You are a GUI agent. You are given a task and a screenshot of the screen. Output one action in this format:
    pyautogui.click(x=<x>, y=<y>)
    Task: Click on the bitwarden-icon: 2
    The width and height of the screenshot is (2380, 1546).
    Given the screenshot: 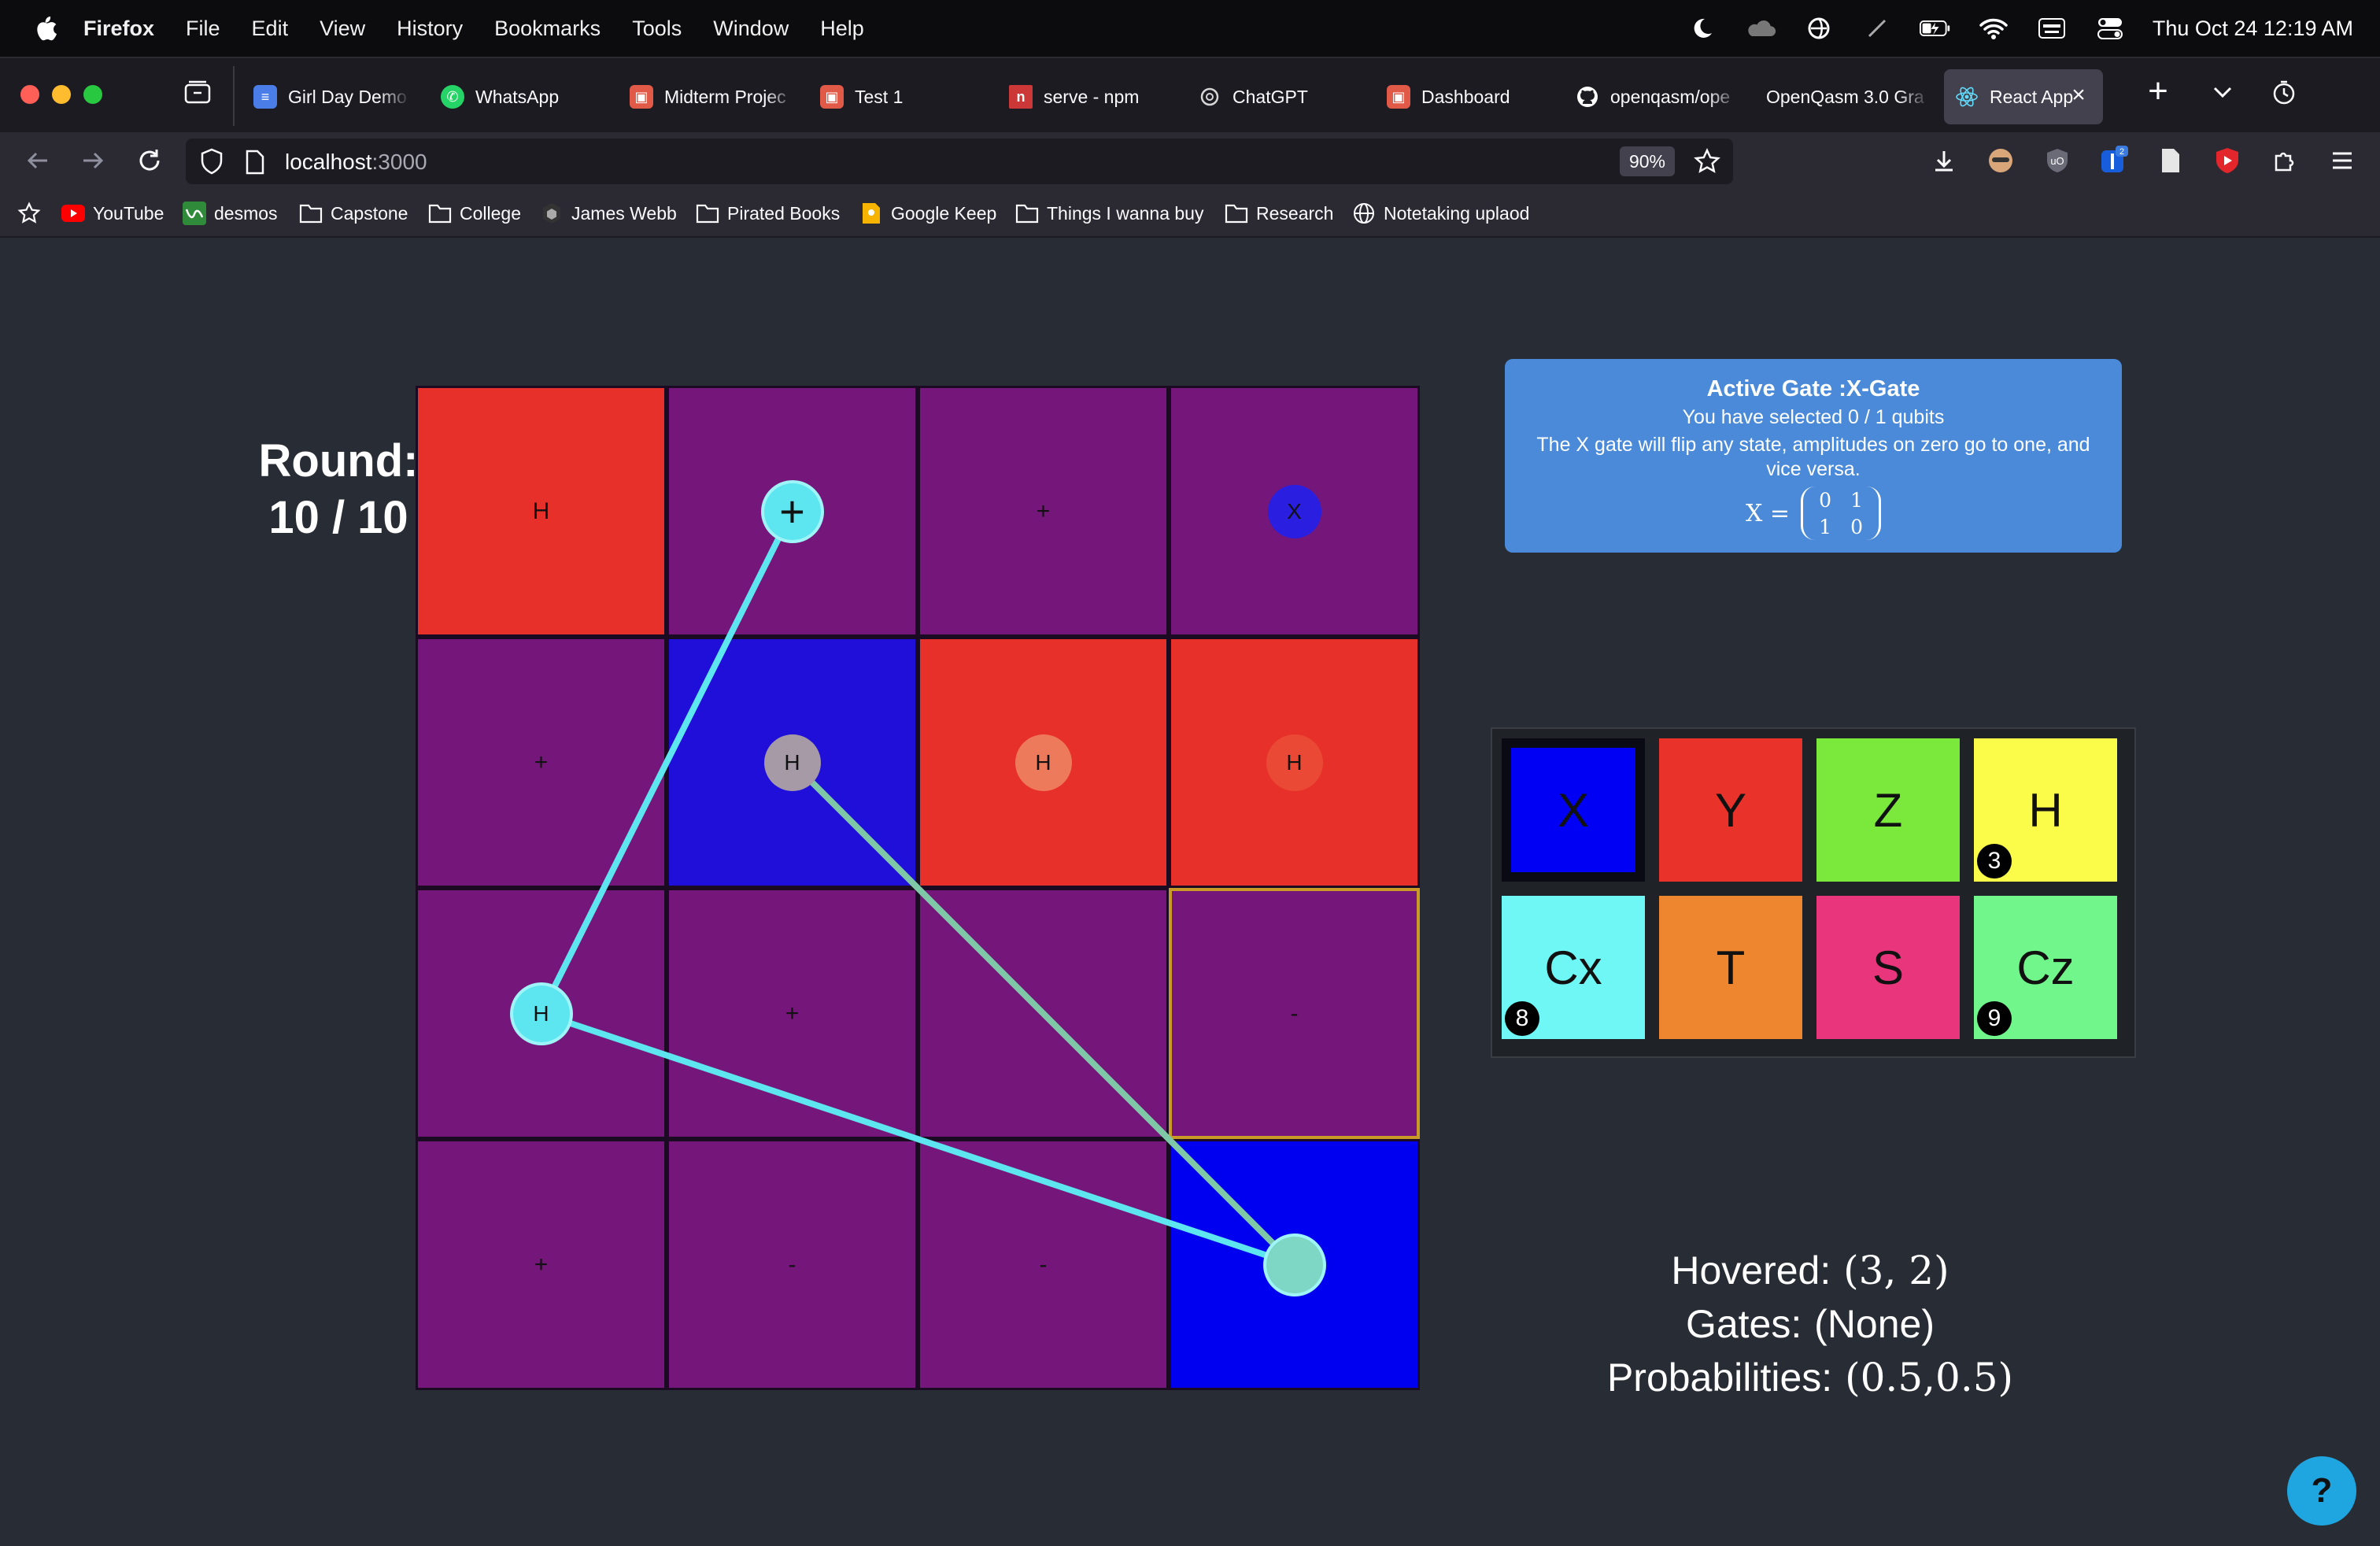 What is the action you would take?
    pyautogui.click(x=2114, y=160)
    